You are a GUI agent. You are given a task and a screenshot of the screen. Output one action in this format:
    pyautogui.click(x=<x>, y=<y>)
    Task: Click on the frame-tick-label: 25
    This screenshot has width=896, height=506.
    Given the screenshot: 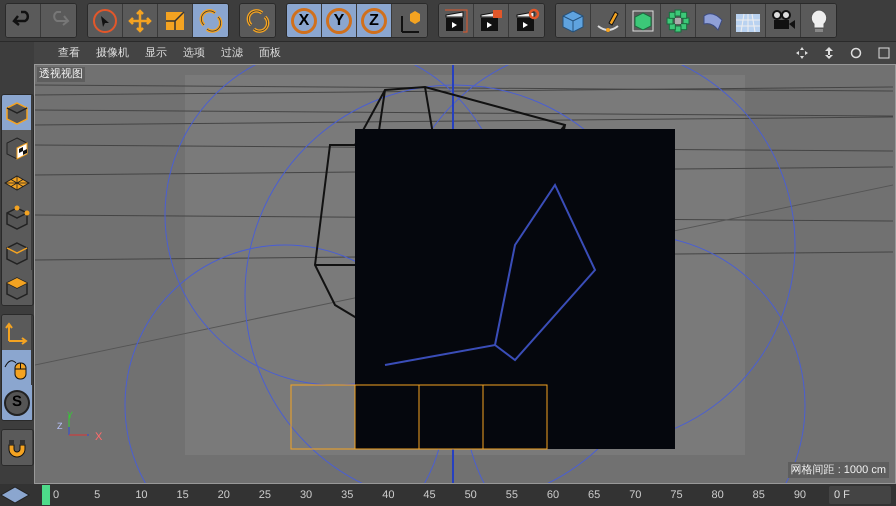 What is the action you would take?
    pyautogui.click(x=265, y=495)
    